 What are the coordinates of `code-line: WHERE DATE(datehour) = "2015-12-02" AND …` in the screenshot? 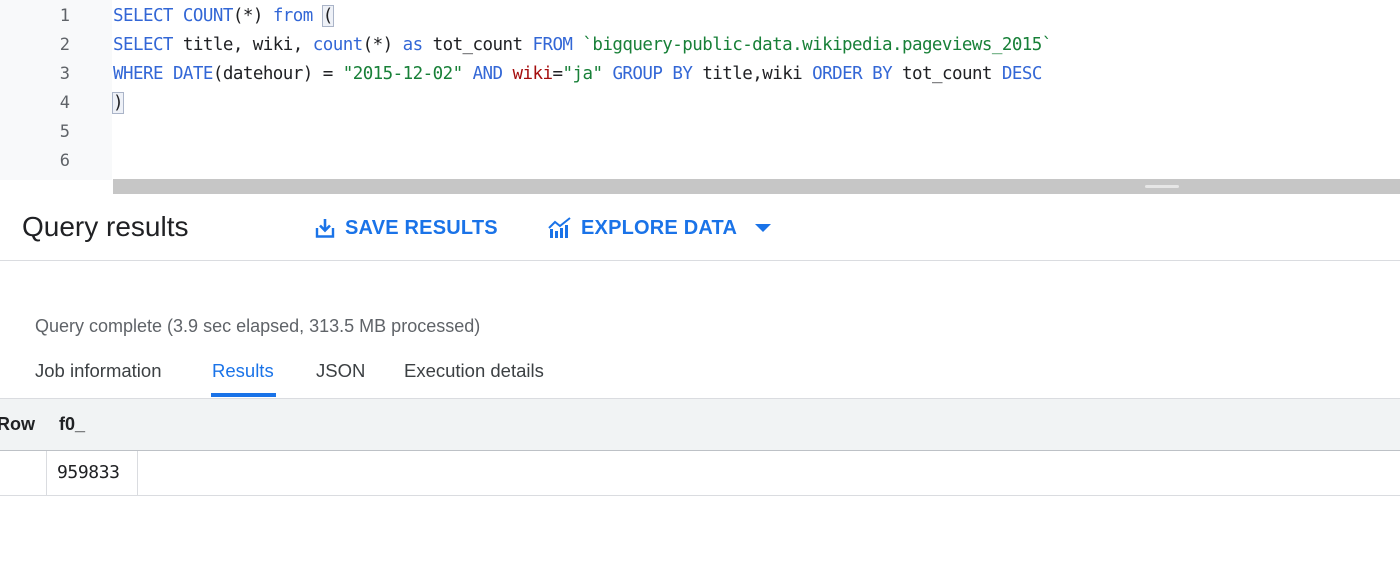 It's located at (577, 74).